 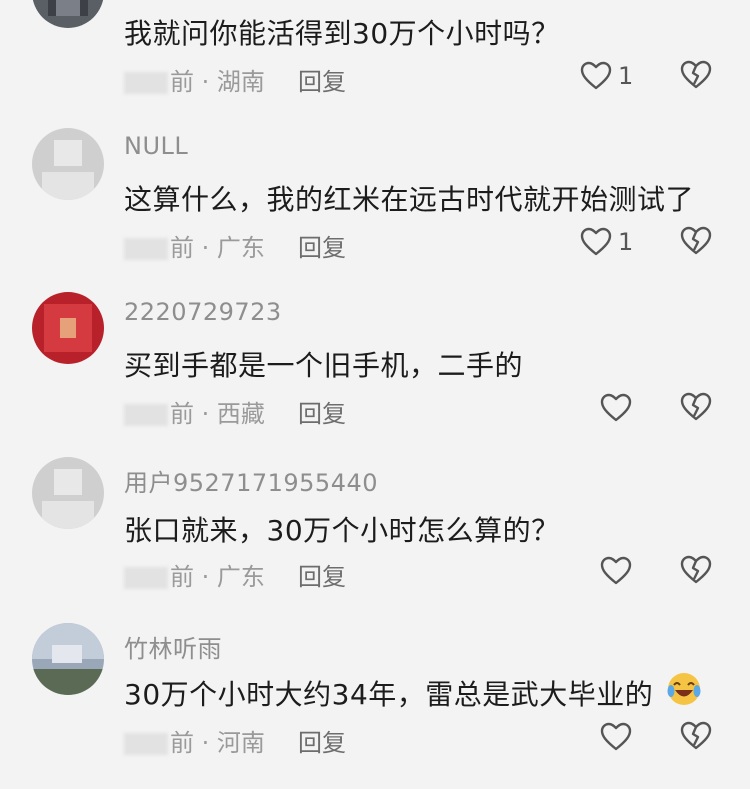 I want to click on comment-text: 我就问你能活得到30万个小时吗？, so click(x=342, y=33).